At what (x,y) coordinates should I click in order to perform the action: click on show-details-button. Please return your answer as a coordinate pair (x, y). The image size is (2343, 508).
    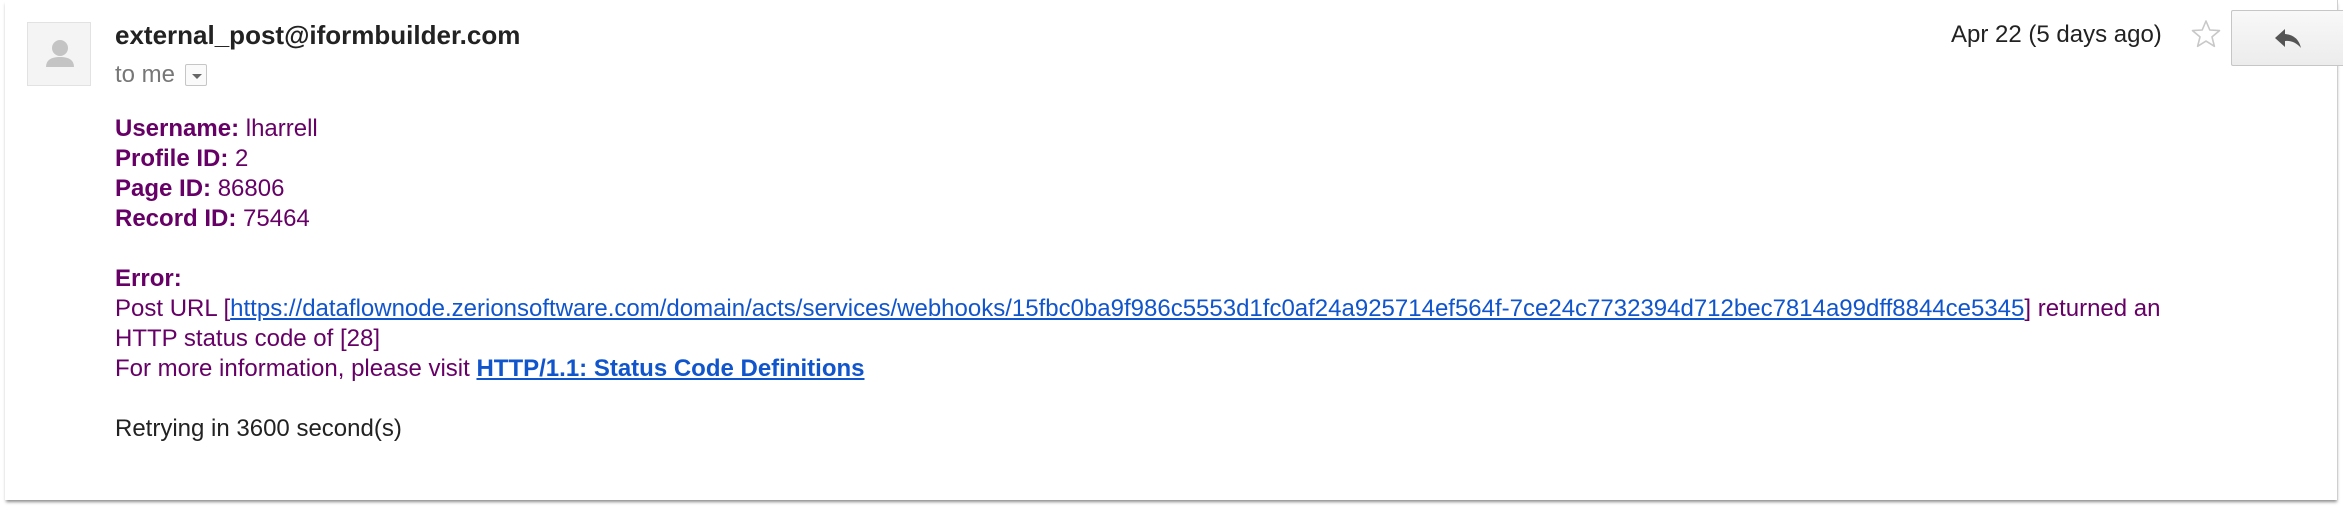
    Looking at the image, I should click on (196, 75).